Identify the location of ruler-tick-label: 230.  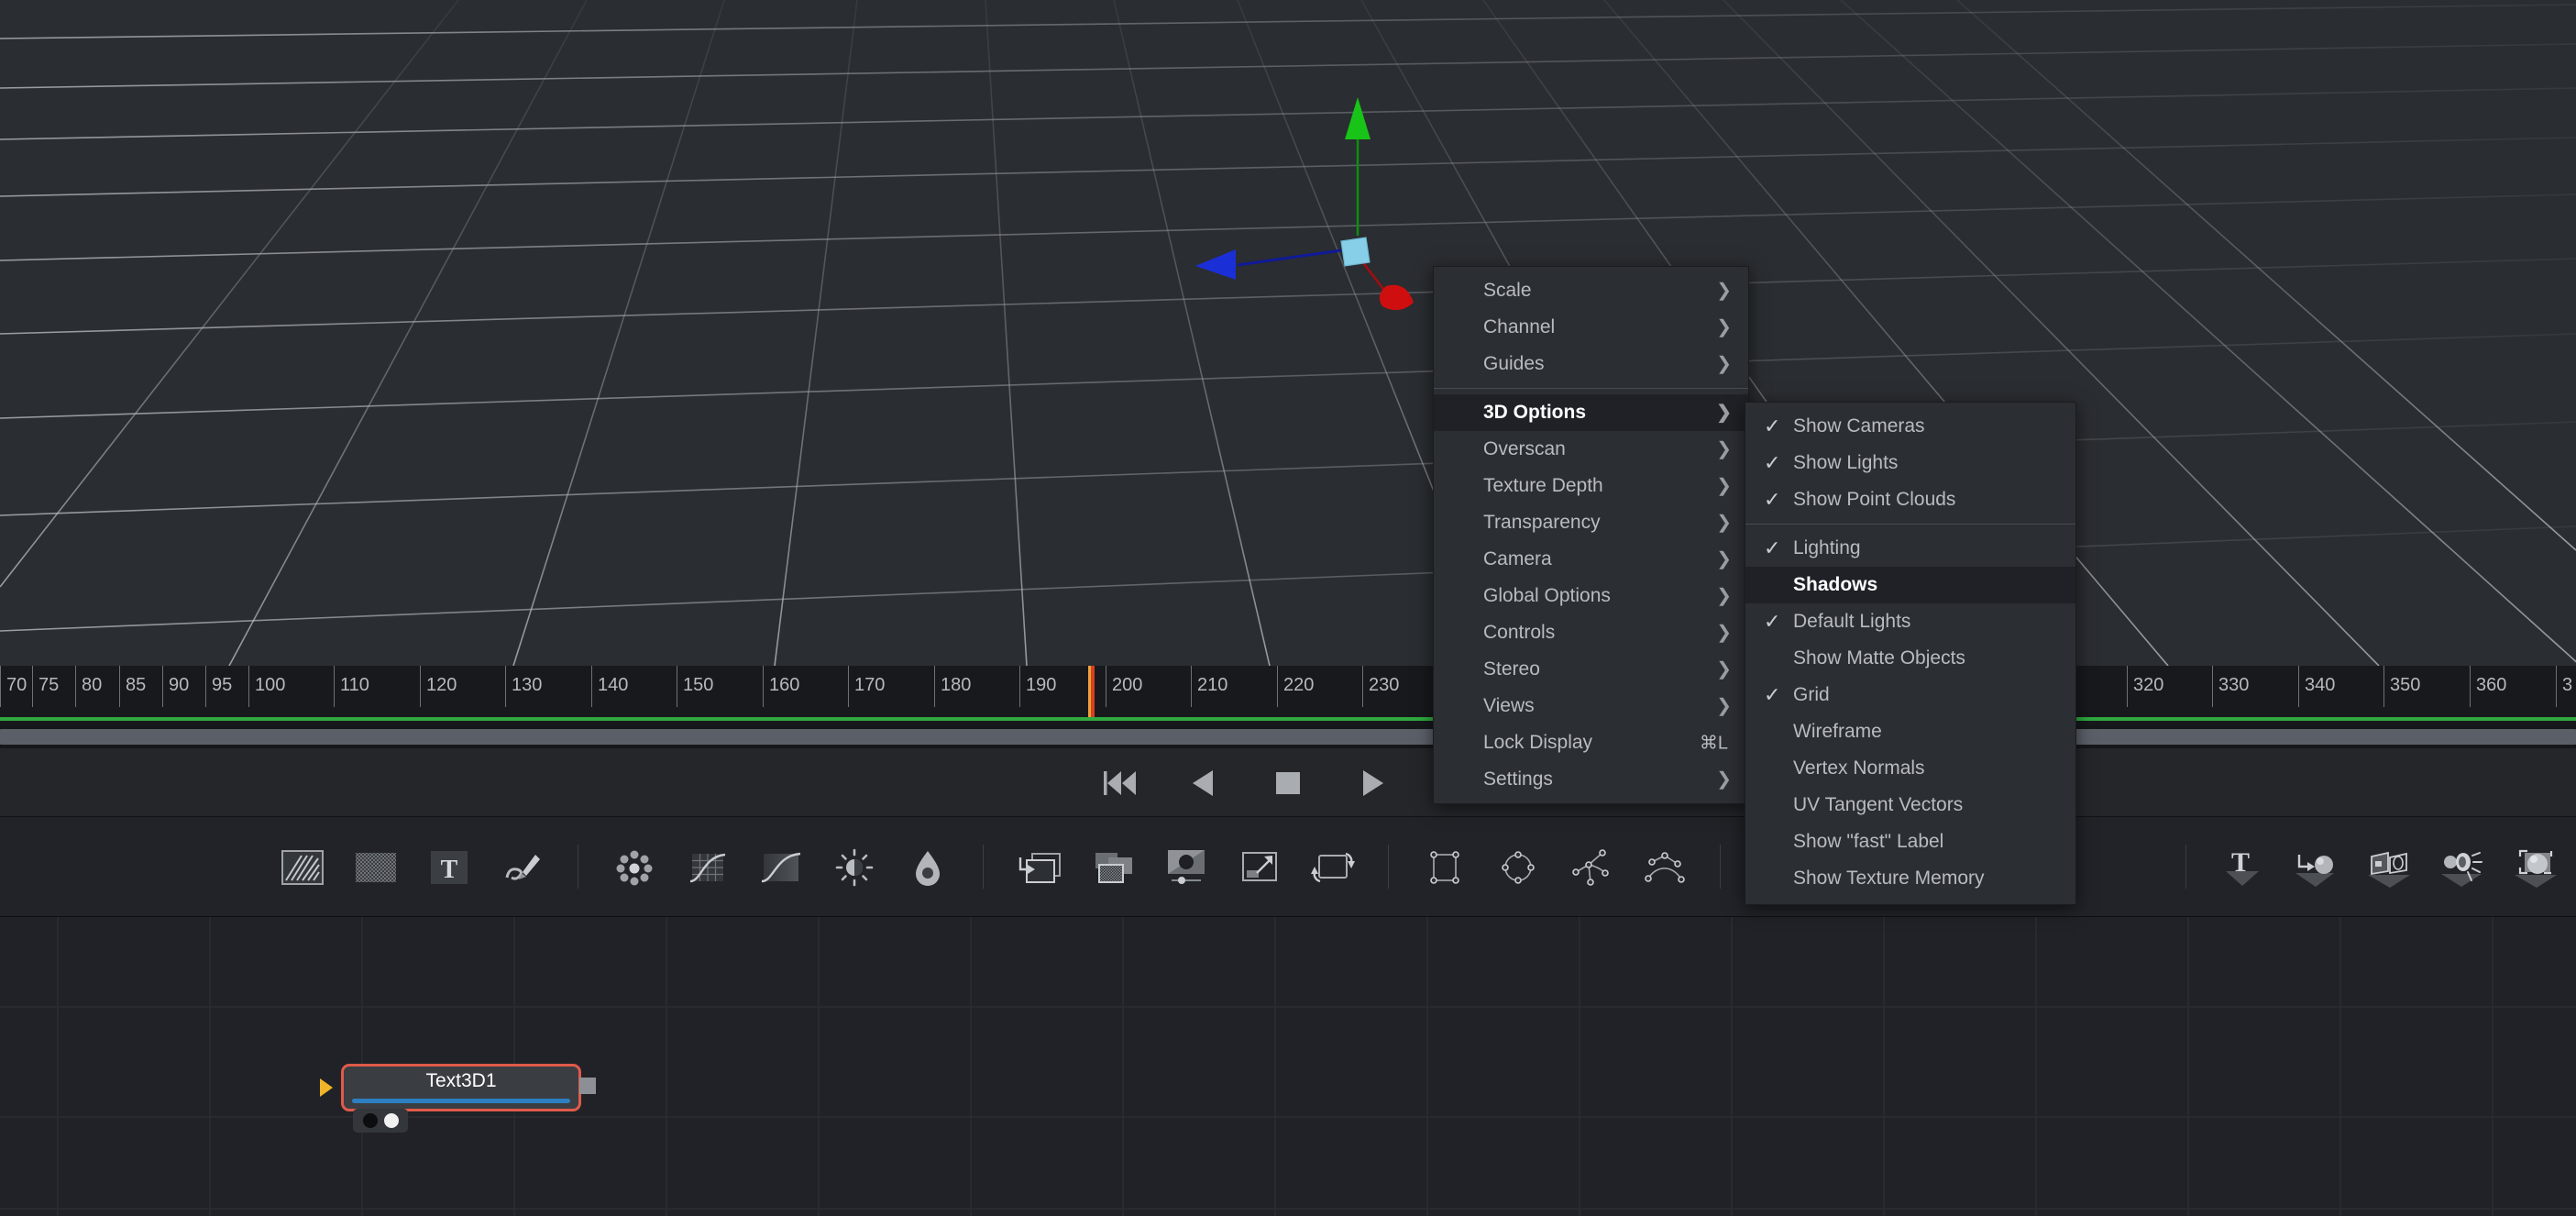
(1384, 685).